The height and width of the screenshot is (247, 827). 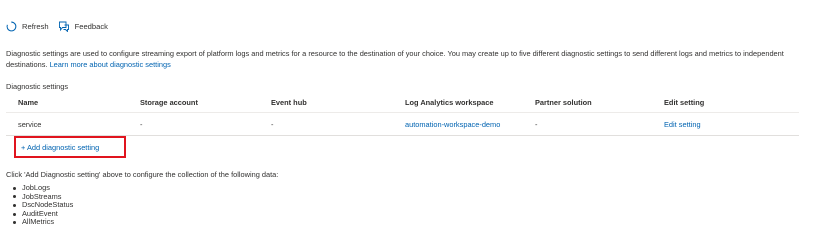 I want to click on add-diagnostic-setting-button: + Add diagnostic setting, so click(x=70, y=147).